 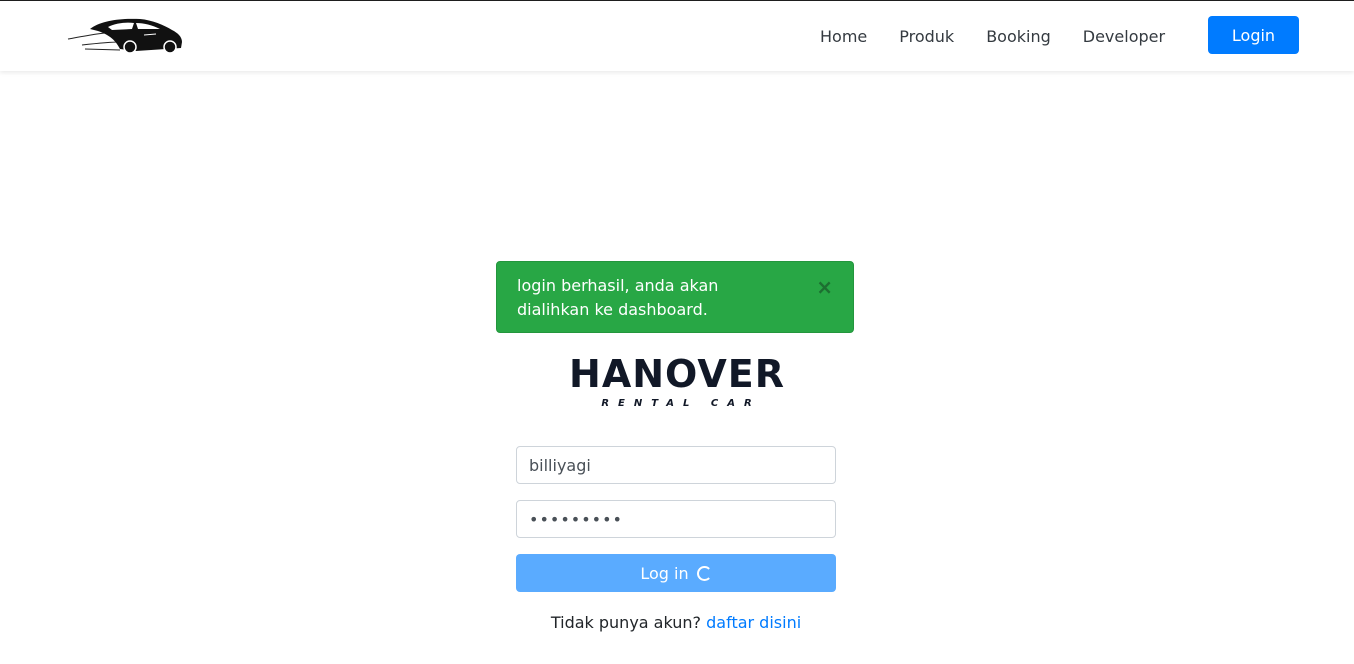 I want to click on close-icon: ×, so click(x=824, y=287).